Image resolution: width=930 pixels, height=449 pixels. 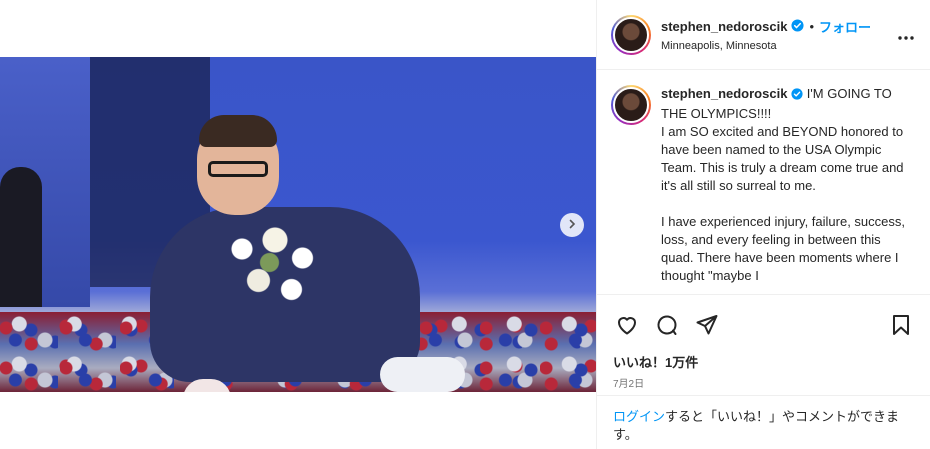 I want to click on comment-icon, so click(x=667, y=325).